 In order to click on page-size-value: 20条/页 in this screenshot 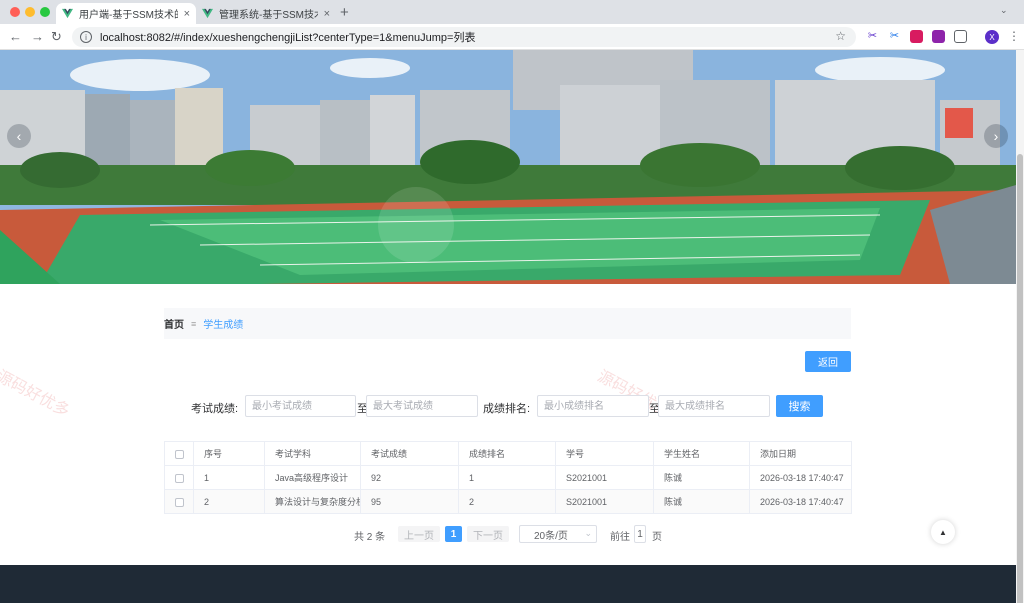, I will do `click(551, 536)`.